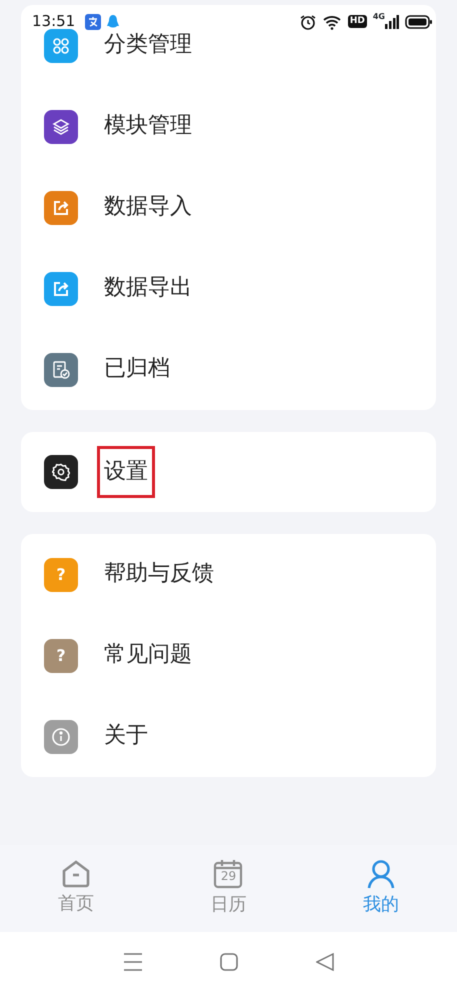 The image size is (457, 992). I want to click on hd-badge: HD, so click(357, 21).